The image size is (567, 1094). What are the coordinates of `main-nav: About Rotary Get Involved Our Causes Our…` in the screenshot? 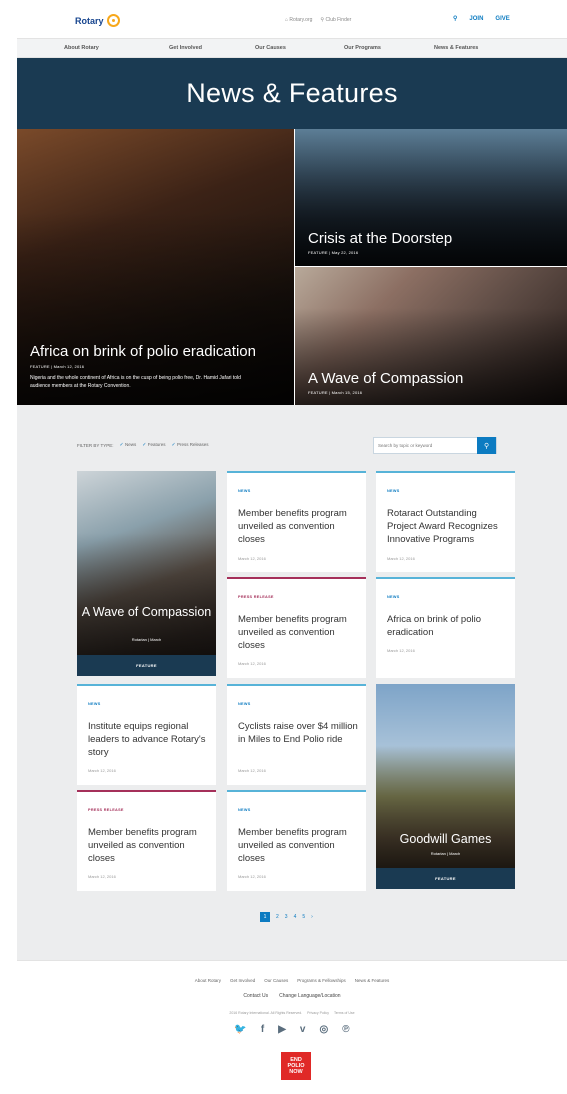 It's located at (292, 48).